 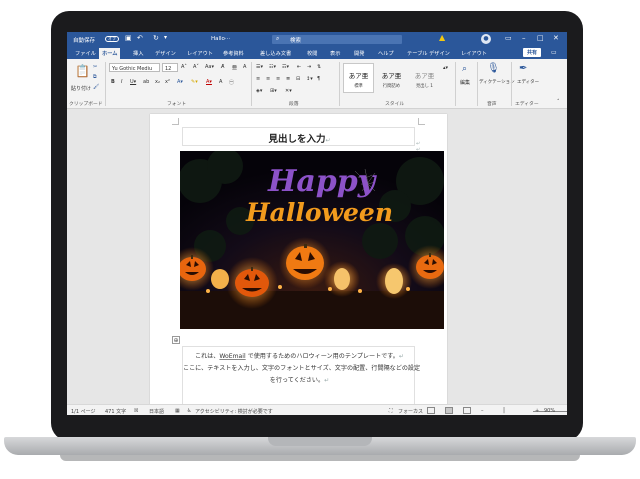 What do you see at coordinates (156, 411) in the screenshot?
I see `language: 日本語` at bounding box center [156, 411].